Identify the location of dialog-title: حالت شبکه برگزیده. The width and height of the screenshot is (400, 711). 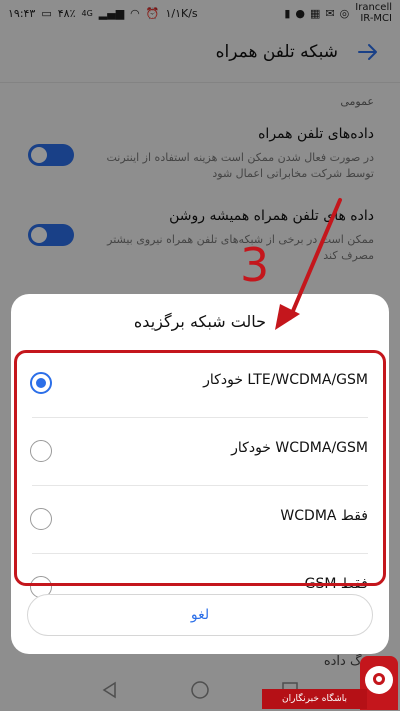
(200, 321).